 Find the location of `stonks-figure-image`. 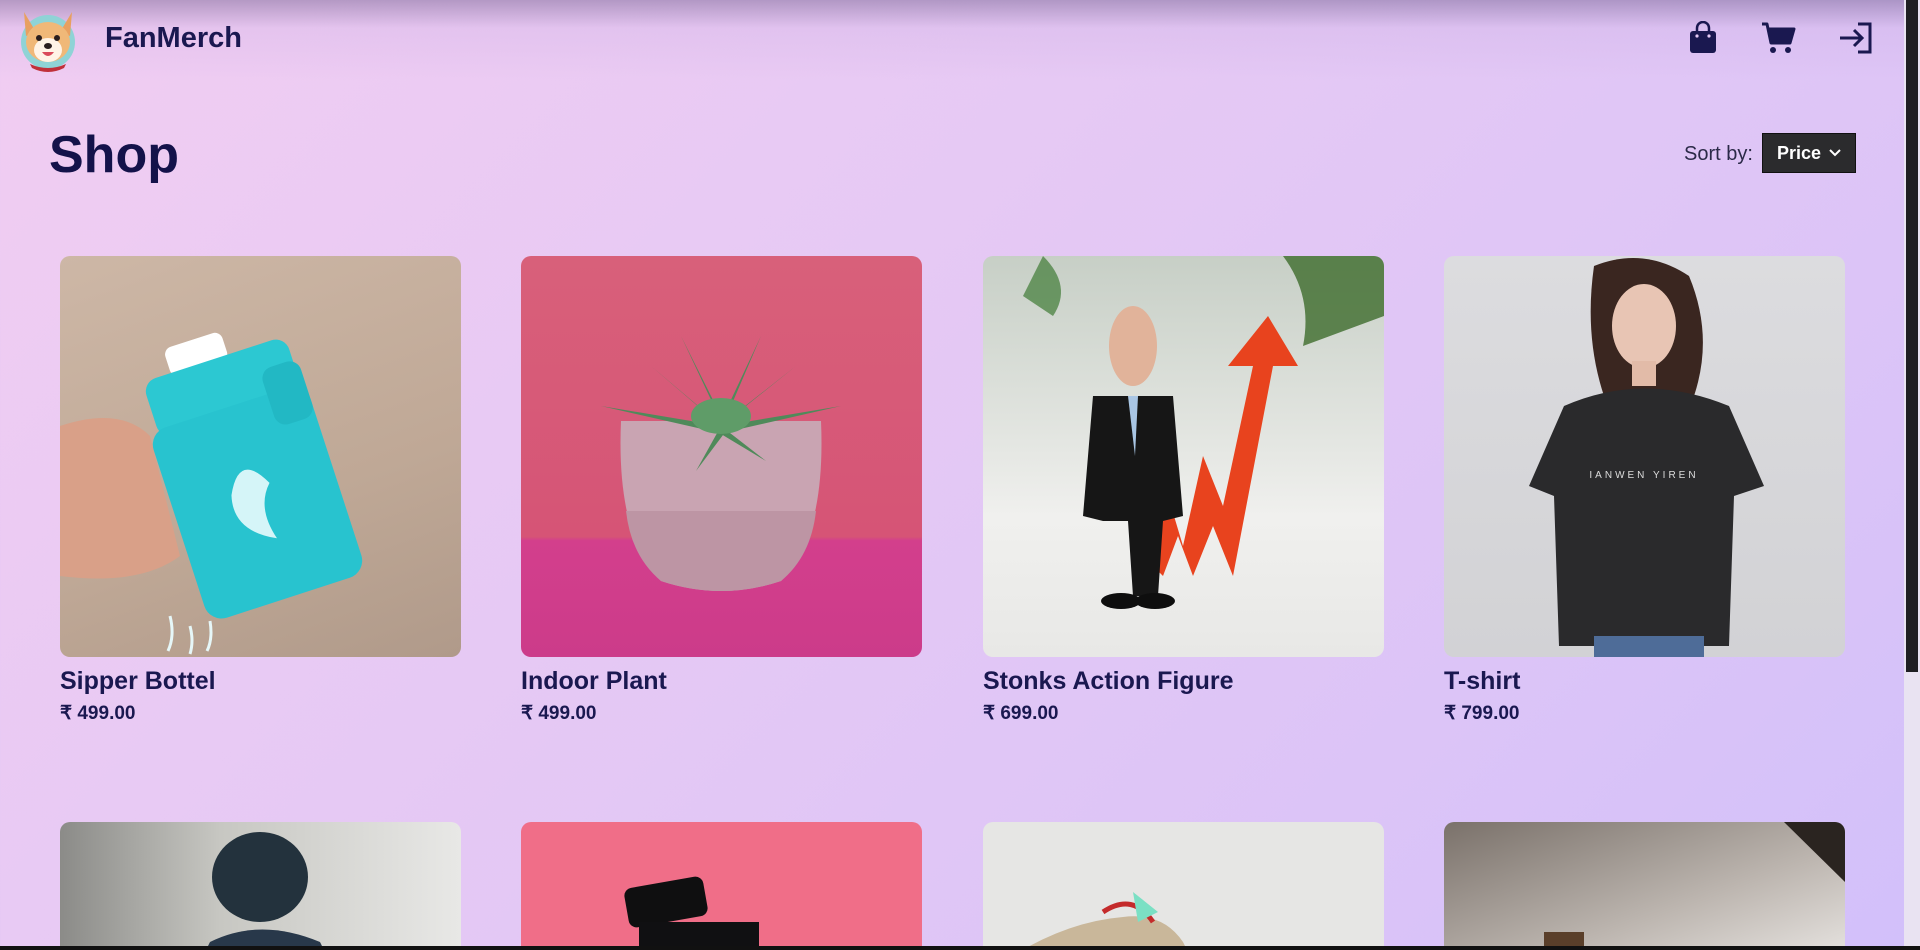

stonks-figure-image is located at coordinates (1183, 456).